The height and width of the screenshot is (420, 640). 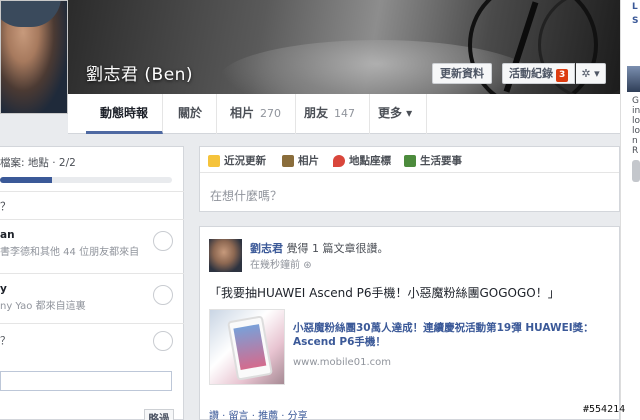 What do you see at coordinates (38, 163) in the screenshot?
I see `panel-header: 檔案: 地點 · 2/2` at bounding box center [38, 163].